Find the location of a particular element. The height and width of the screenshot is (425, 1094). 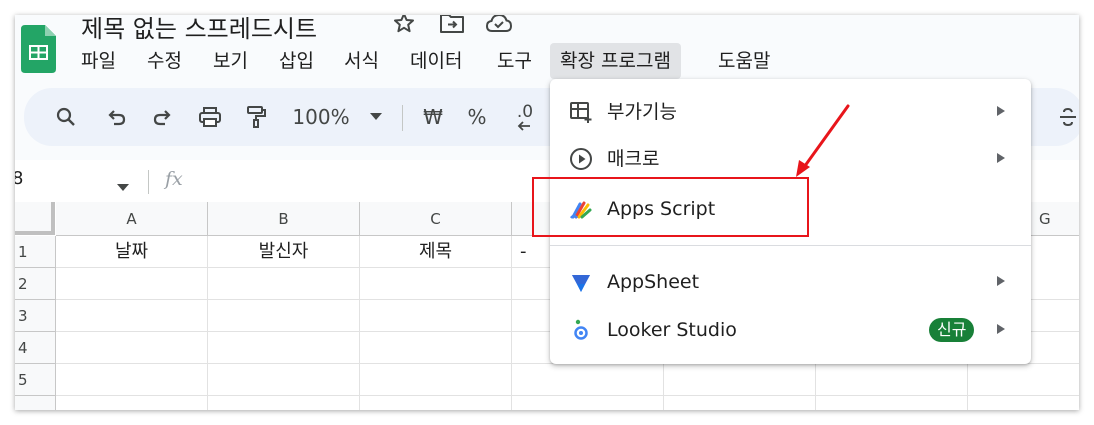

row-header-4: 4 is located at coordinates (35, 348).